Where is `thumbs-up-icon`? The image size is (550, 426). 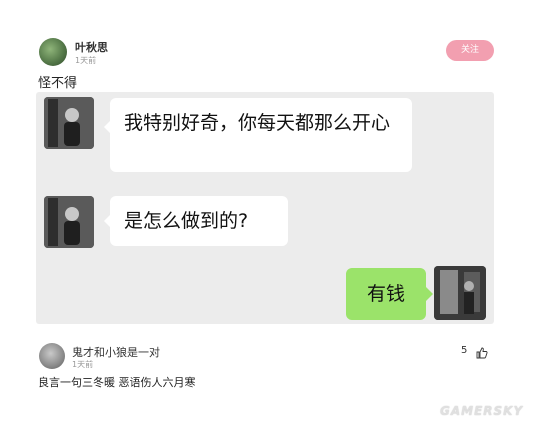
thumbs-up-icon is located at coordinates (482, 351).